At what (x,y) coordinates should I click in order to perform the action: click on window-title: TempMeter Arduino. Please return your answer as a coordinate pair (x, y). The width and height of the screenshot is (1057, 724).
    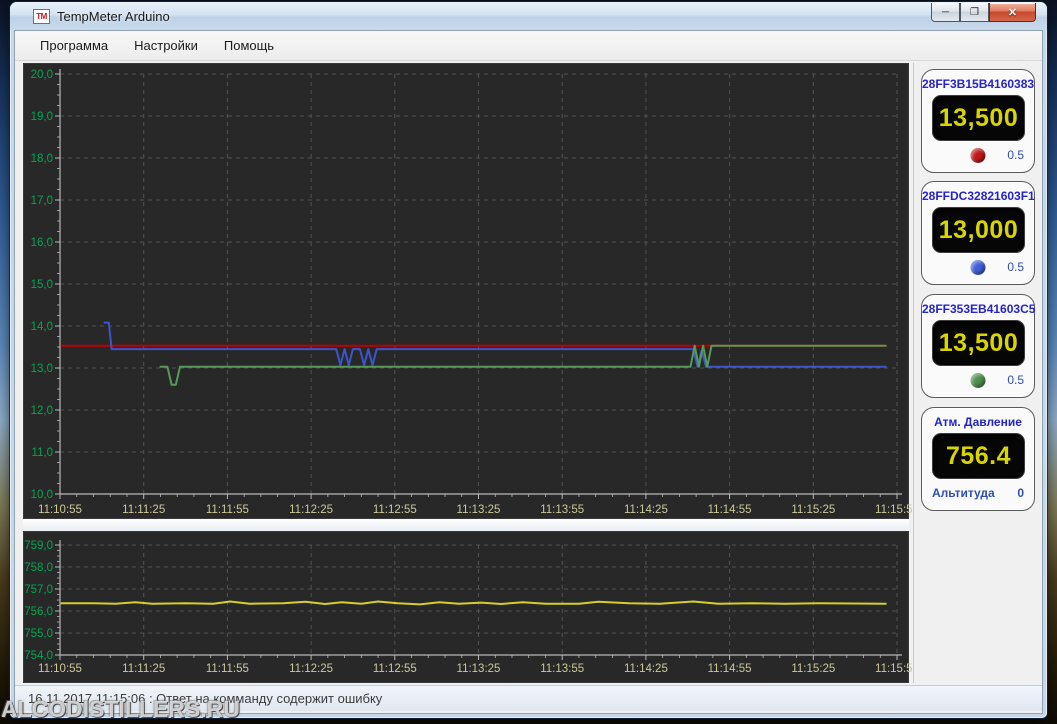
    Looking at the image, I should click on (113, 16).